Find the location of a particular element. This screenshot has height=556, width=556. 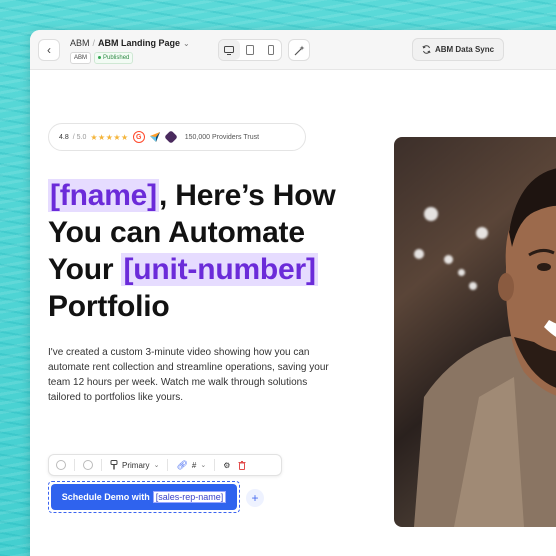

cta-selection-outline: Schedule Demo with [sales-rep-name] is located at coordinates (144, 497).